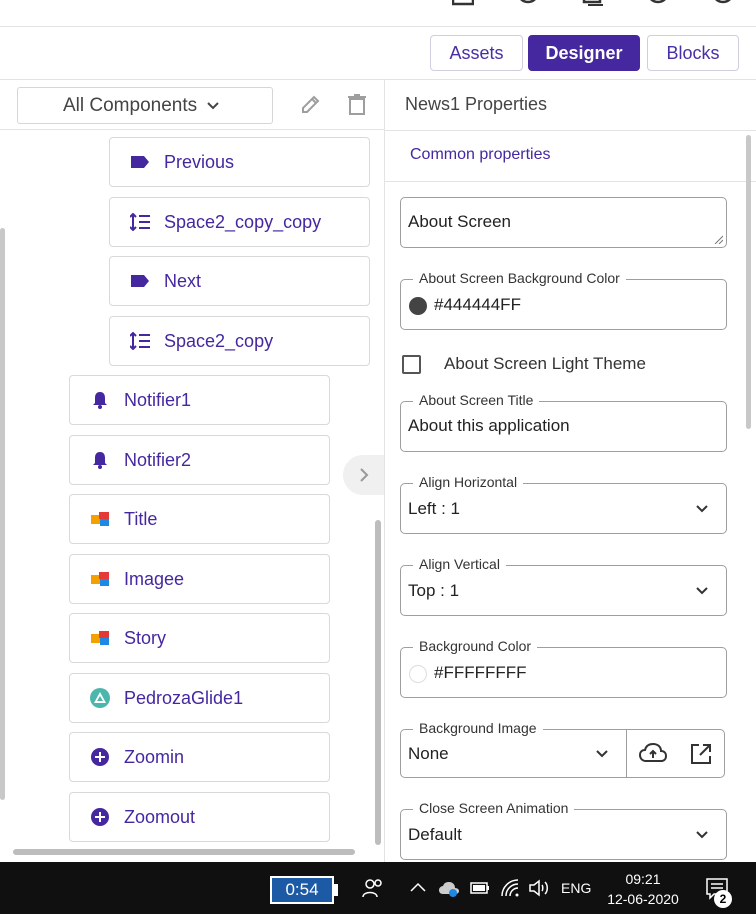  I want to click on list-item: Title, so click(199, 519).